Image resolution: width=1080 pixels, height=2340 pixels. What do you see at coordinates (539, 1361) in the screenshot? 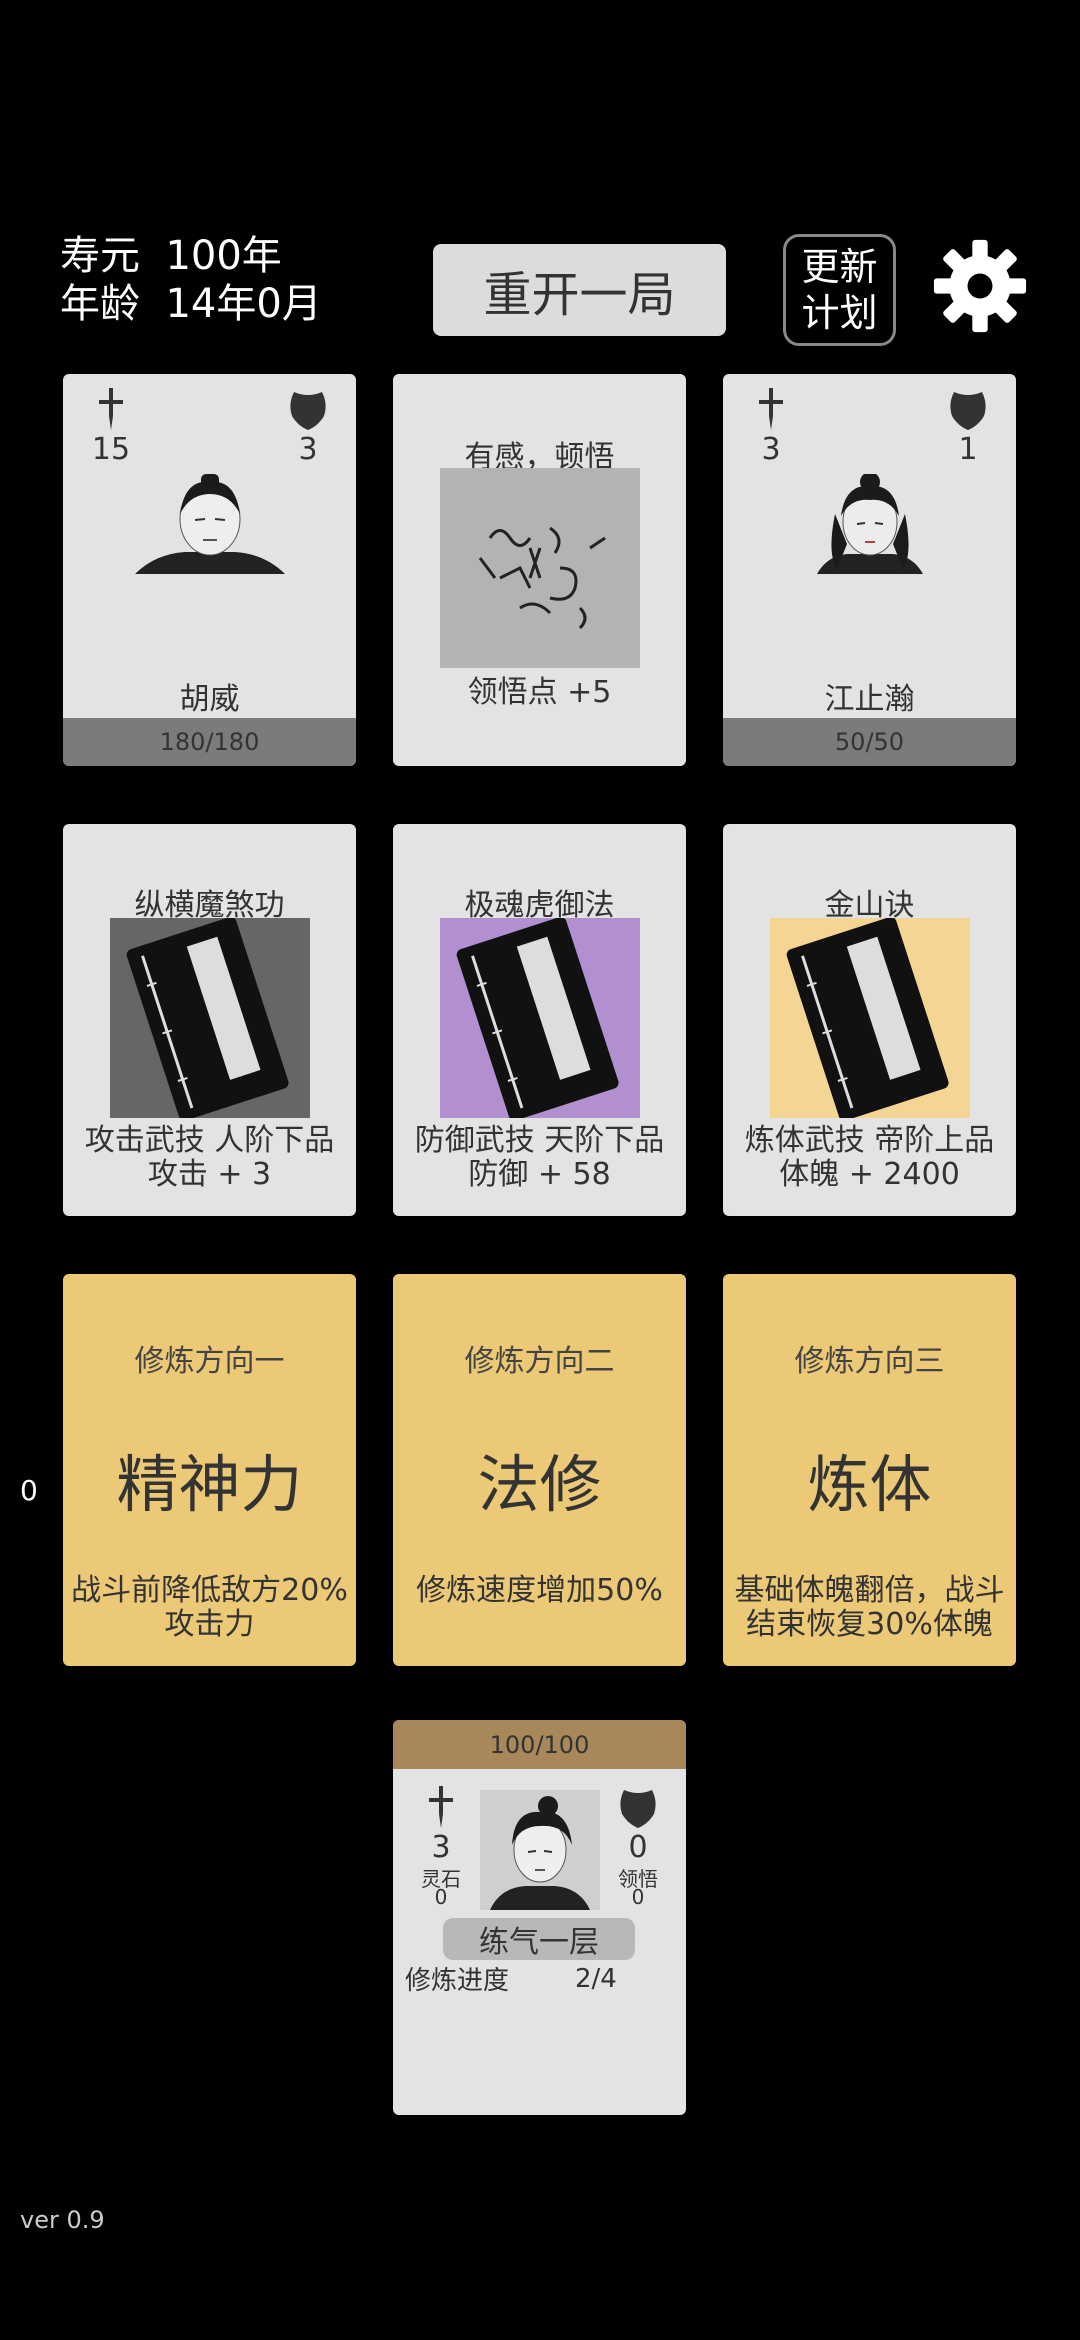
I see `direction-title: 修炼方向二` at bounding box center [539, 1361].